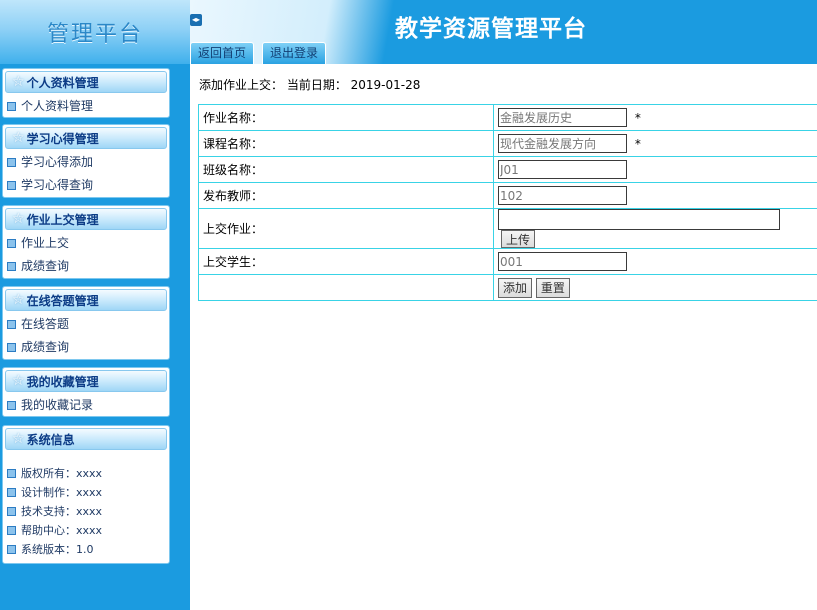 Image resolution: width=817 pixels, height=610 pixels. What do you see at coordinates (346, 261) in the screenshot?
I see `field-label: 上交学生：` at bounding box center [346, 261].